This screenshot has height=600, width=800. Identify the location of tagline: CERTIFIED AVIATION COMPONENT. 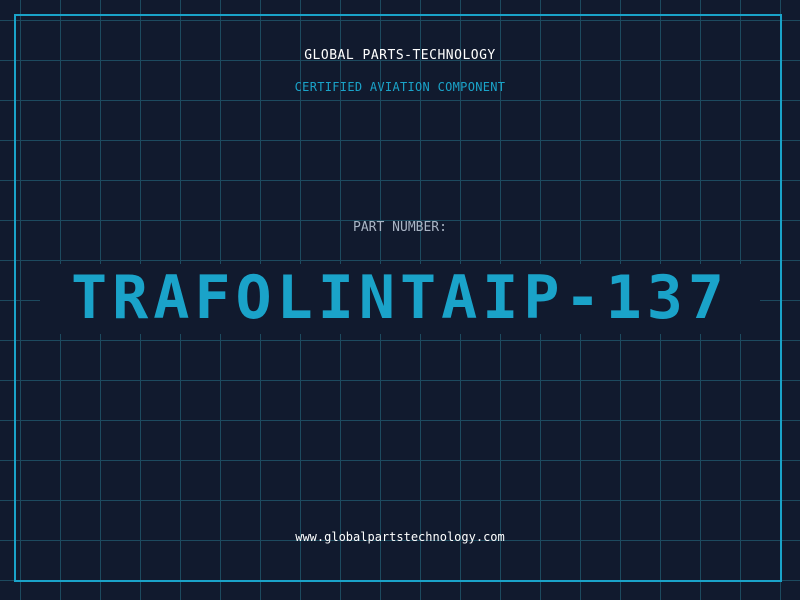
(400, 87).